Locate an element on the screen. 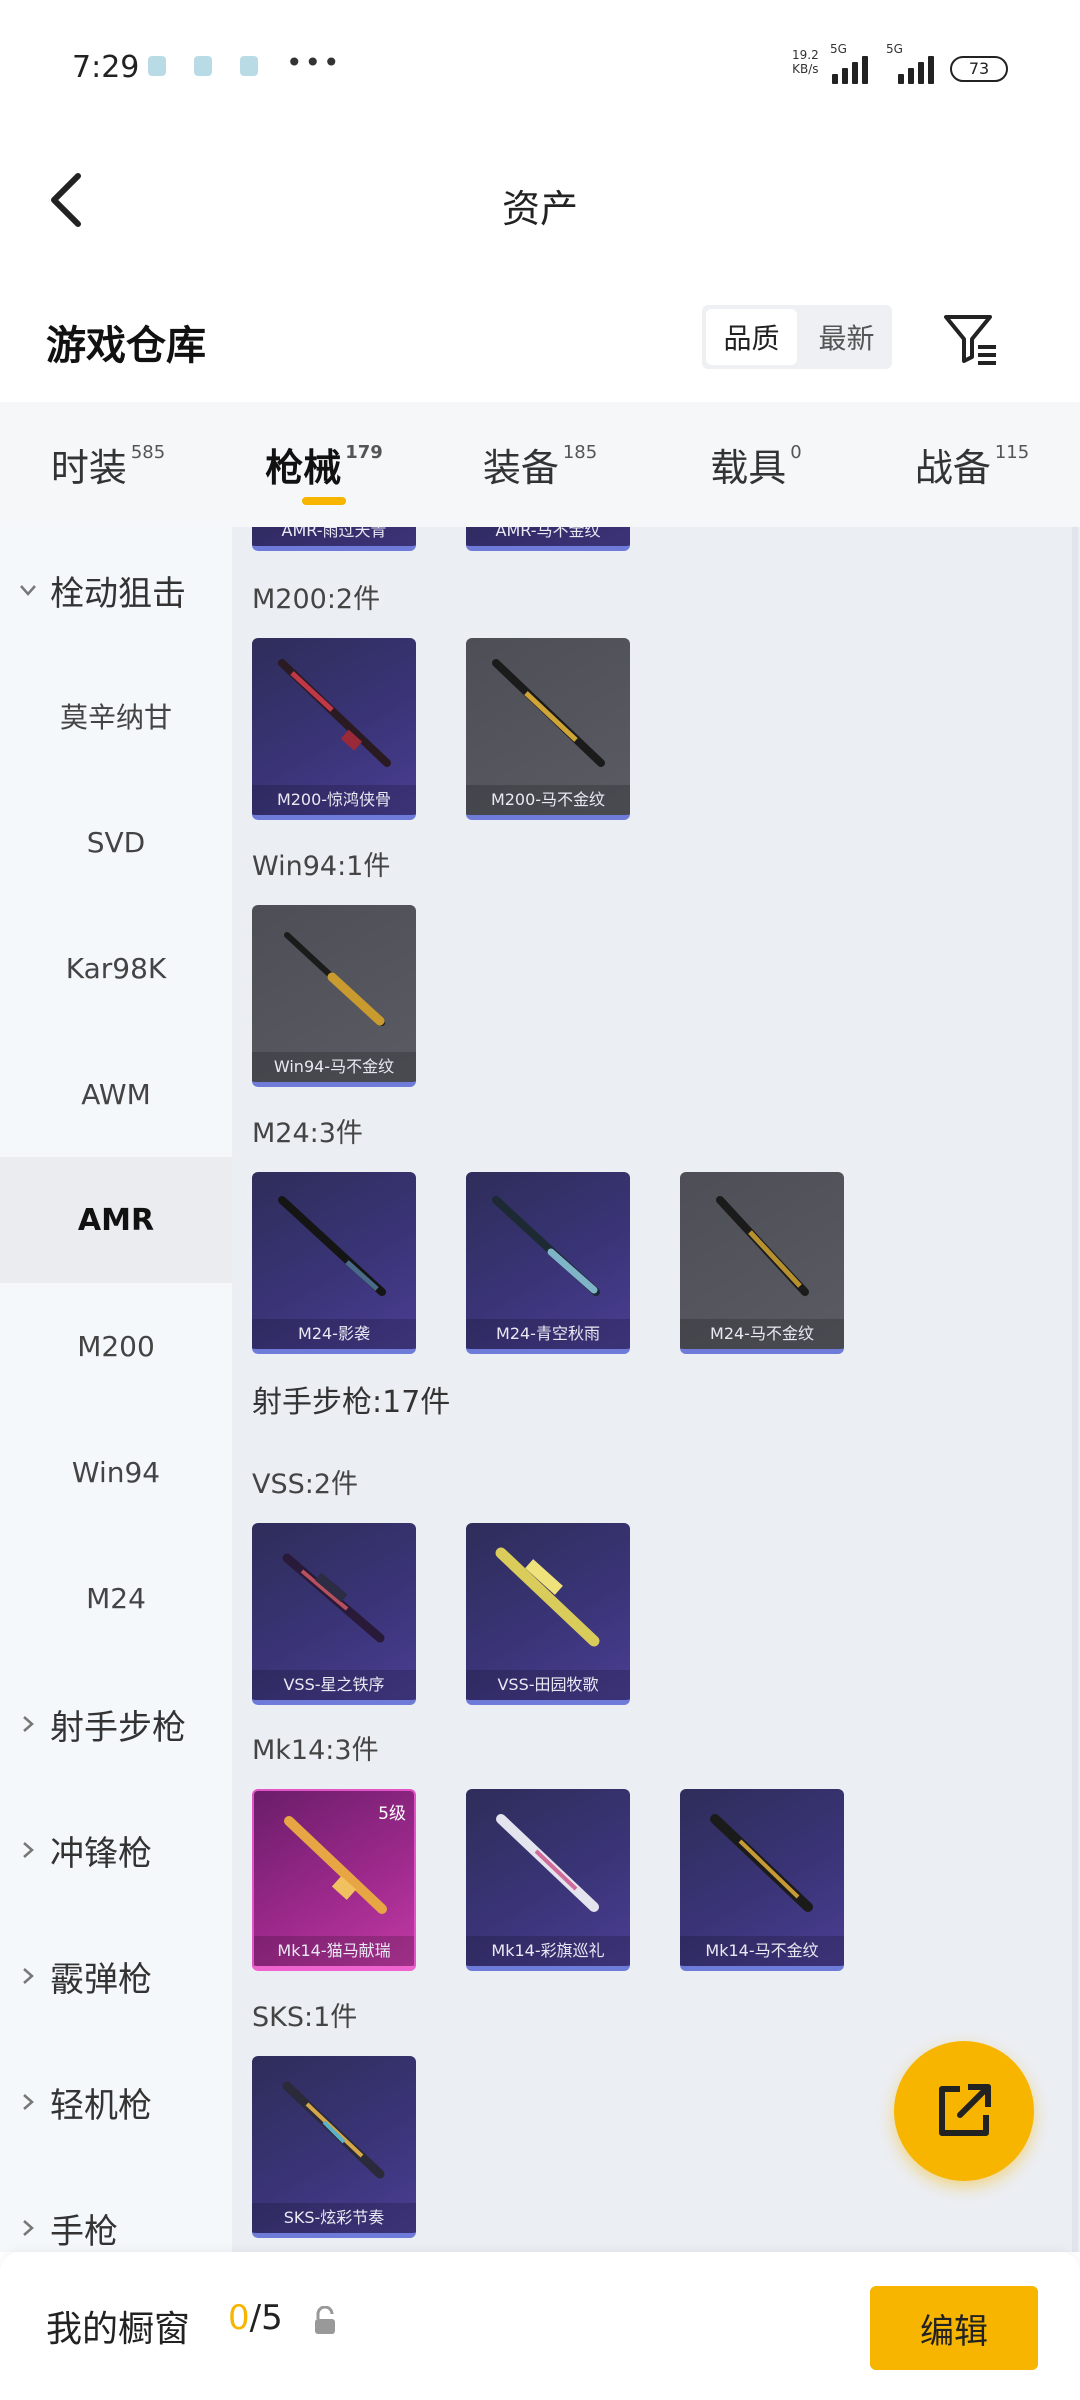  skin-card: M200-马不金纹 is located at coordinates (548, 729).